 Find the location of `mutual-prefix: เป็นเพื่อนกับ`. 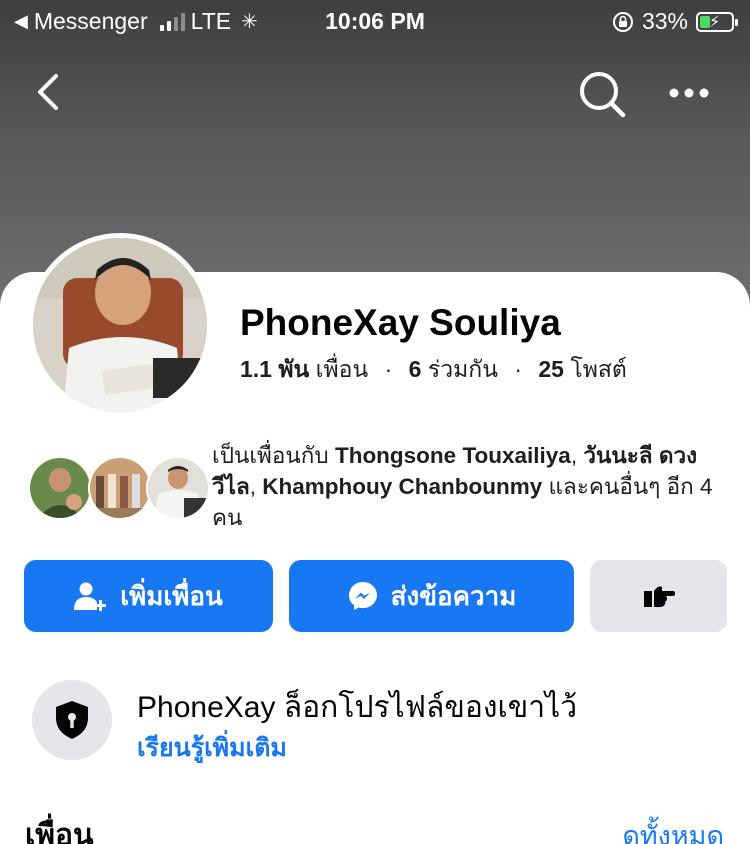

mutual-prefix: เป็นเพื่อนกับ is located at coordinates (270, 455).